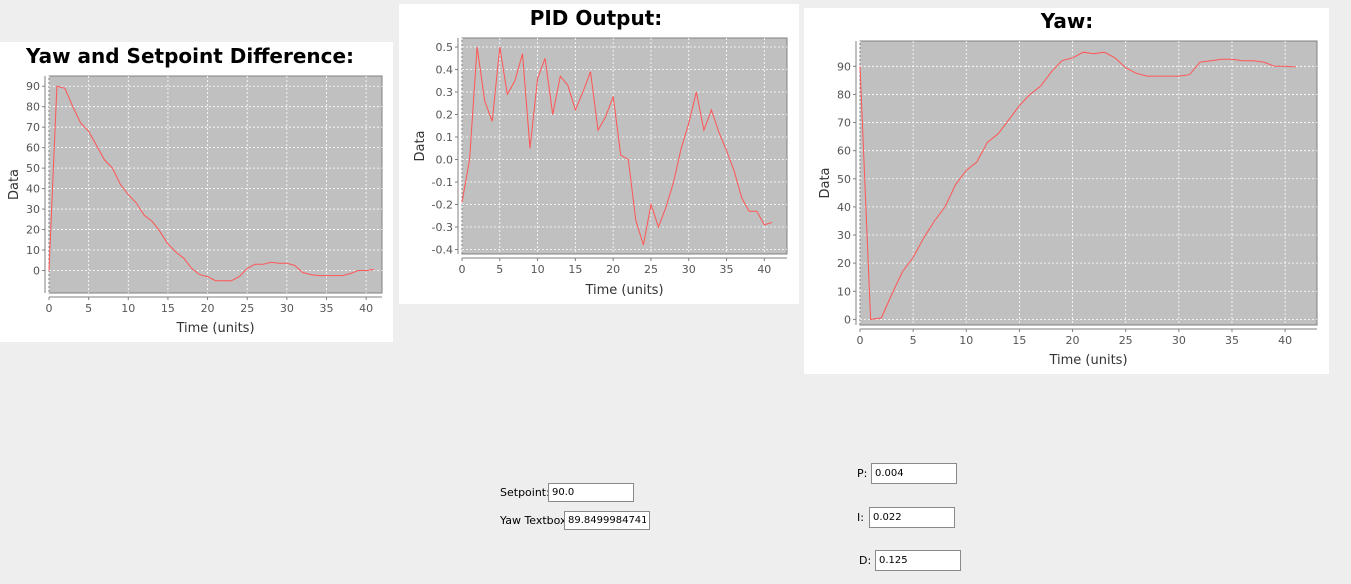  What do you see at coordinates (445, 47) in the screenshot?
I see `y-tick-label: 0.5` at bounding box center [445, 47].